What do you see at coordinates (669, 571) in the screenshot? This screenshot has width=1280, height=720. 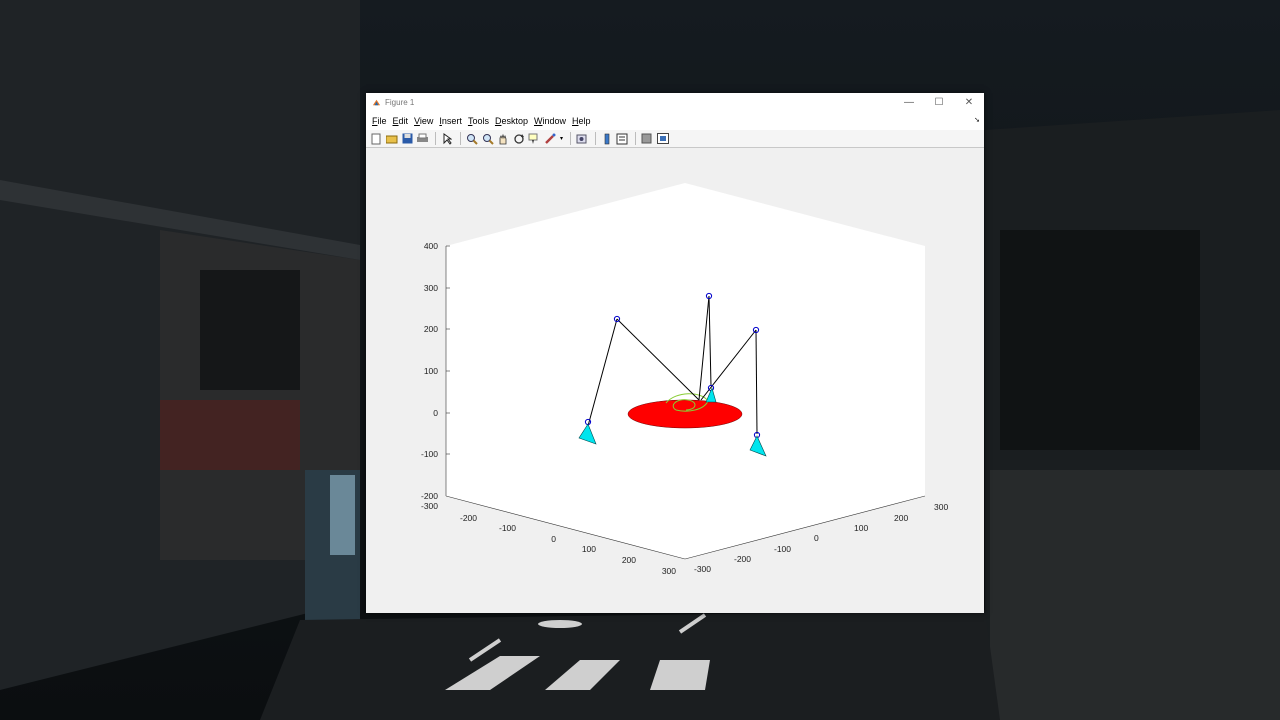 I see `x-tick-label: 300` at bounding box center [669, 571].